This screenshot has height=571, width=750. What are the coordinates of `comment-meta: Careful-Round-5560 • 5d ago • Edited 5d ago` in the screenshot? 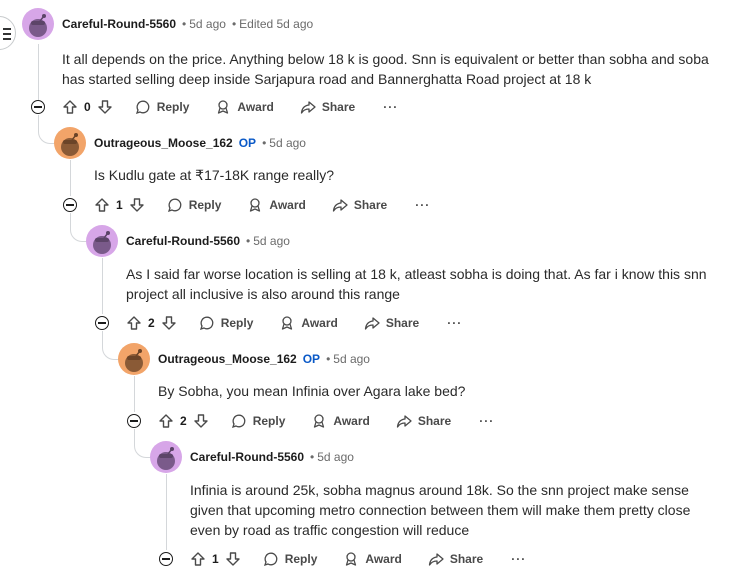 It's located at (187, 24).